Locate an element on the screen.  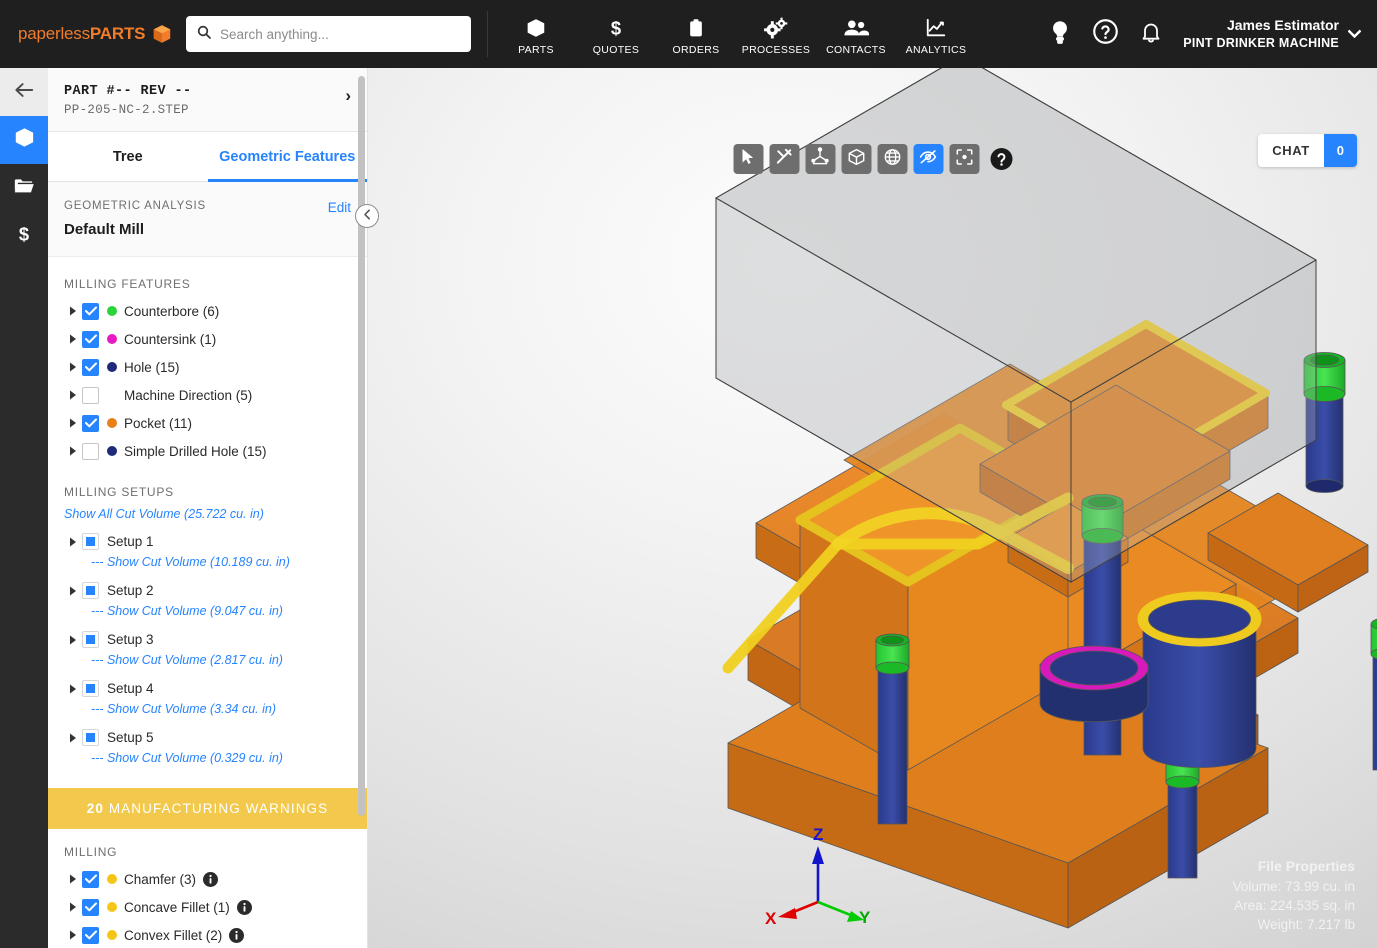
feature-row-countersink: Countersink (1) is located at coordinates (207, 339).